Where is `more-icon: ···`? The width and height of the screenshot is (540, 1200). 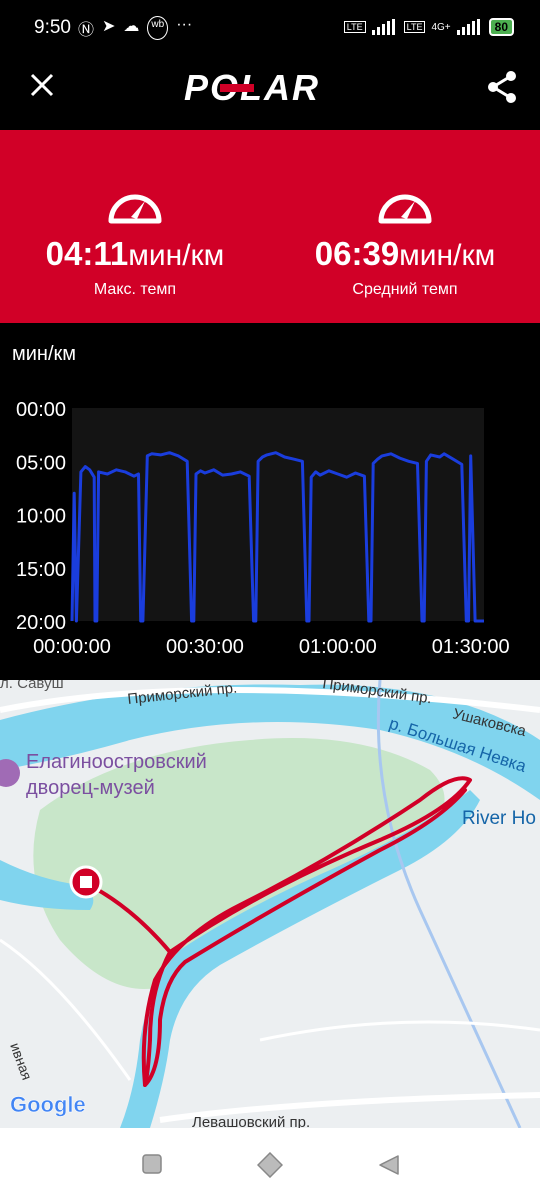 more-icon: ··· is located at coordinates (184, 24).